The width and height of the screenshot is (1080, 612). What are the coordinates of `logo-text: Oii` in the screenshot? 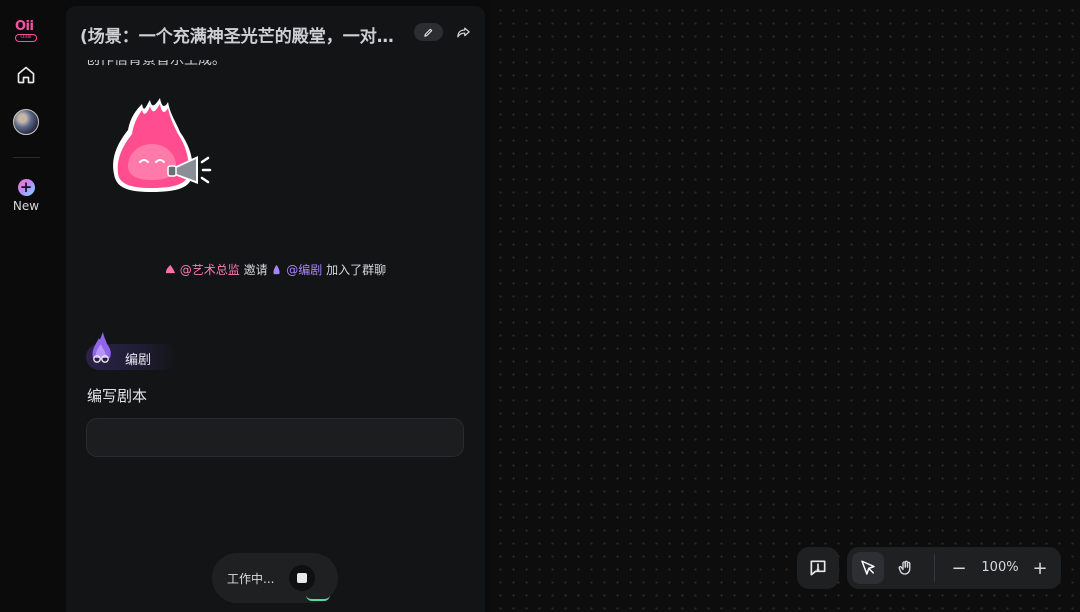 It's located at (24, 26).